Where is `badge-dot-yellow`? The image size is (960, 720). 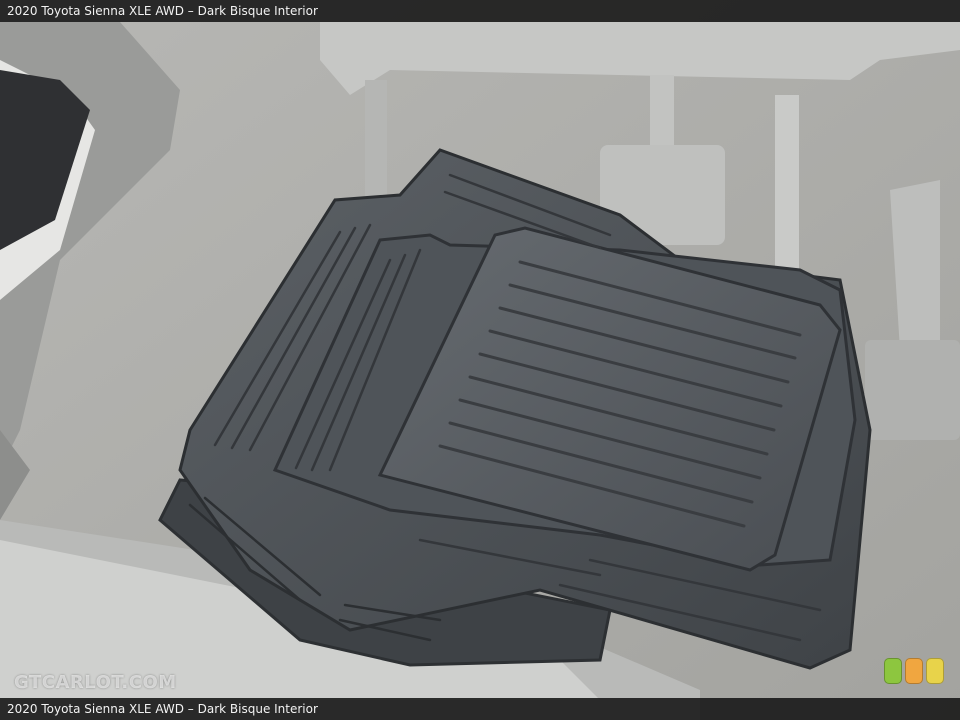 badge-dot-yellow is located at coordinates (935, 671).